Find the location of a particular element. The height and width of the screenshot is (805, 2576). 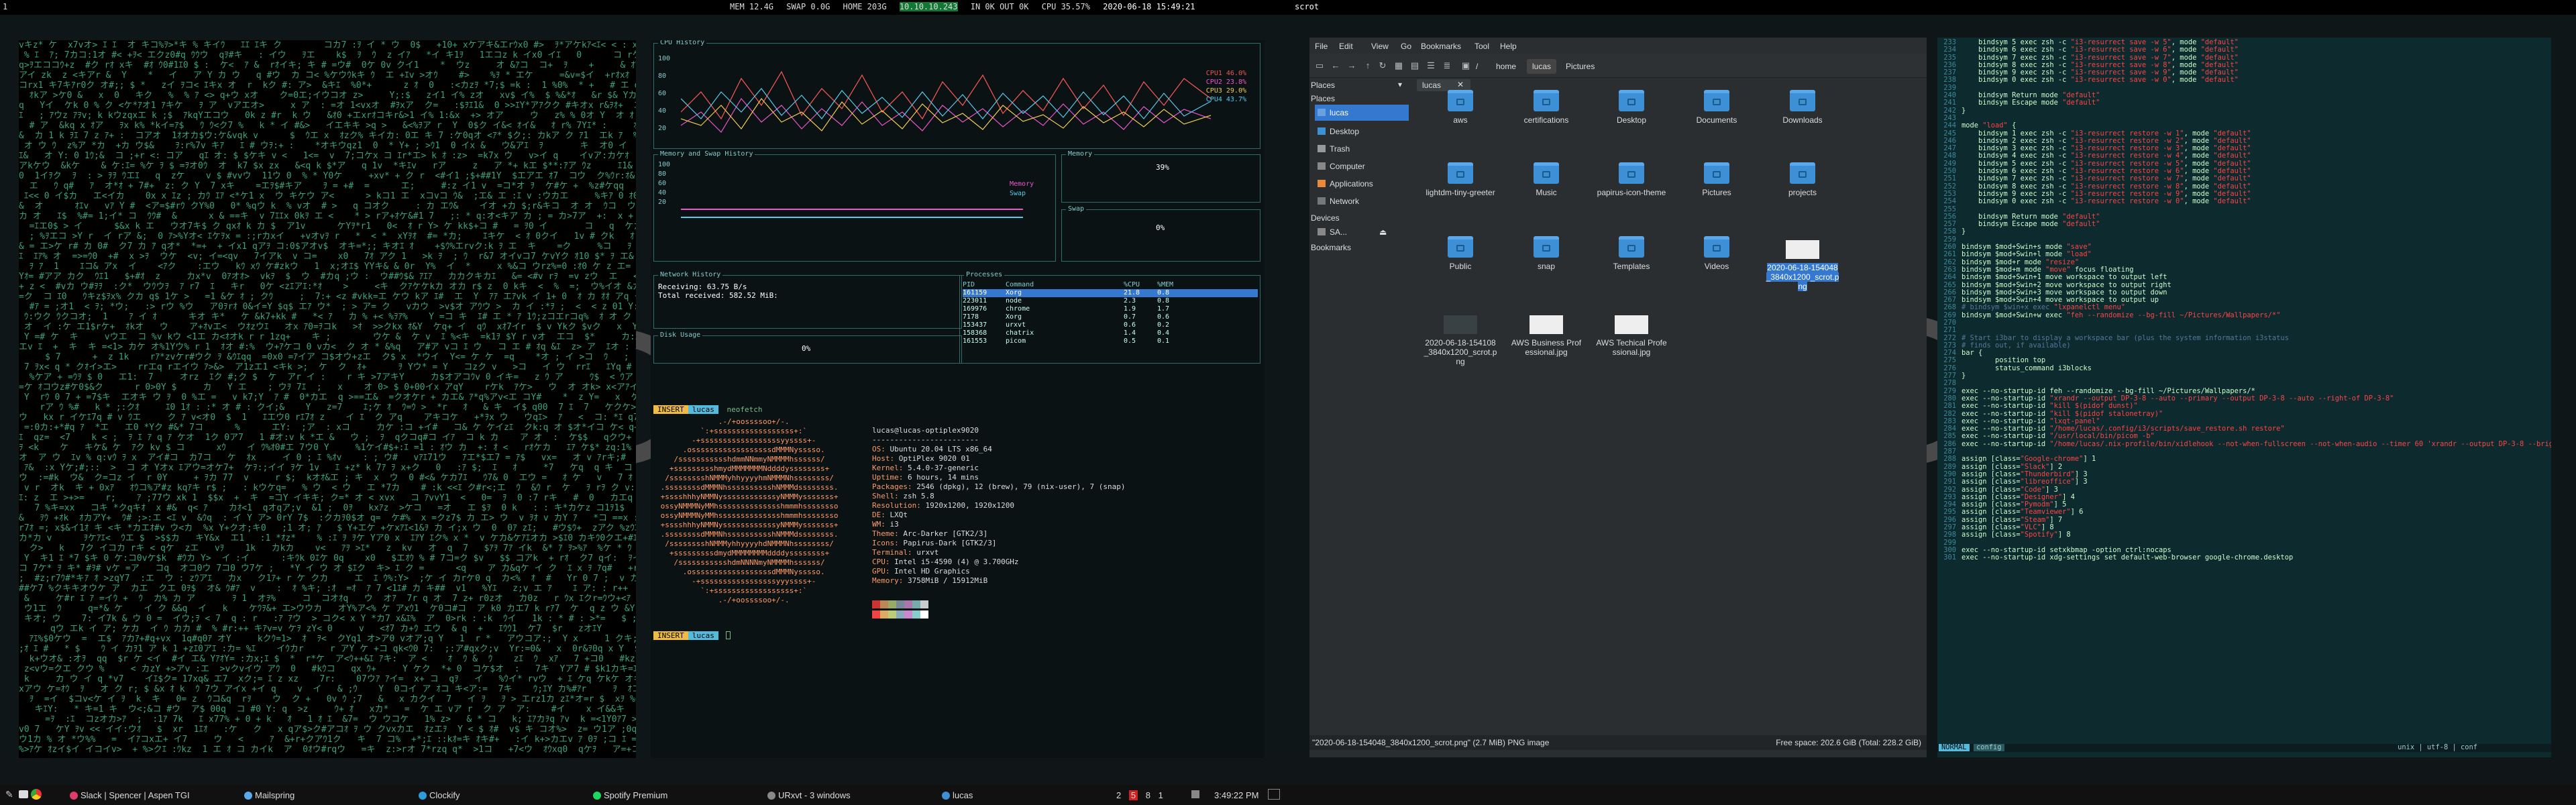

info-line: Terminal: urxvt is located at coordinates (905, 552).